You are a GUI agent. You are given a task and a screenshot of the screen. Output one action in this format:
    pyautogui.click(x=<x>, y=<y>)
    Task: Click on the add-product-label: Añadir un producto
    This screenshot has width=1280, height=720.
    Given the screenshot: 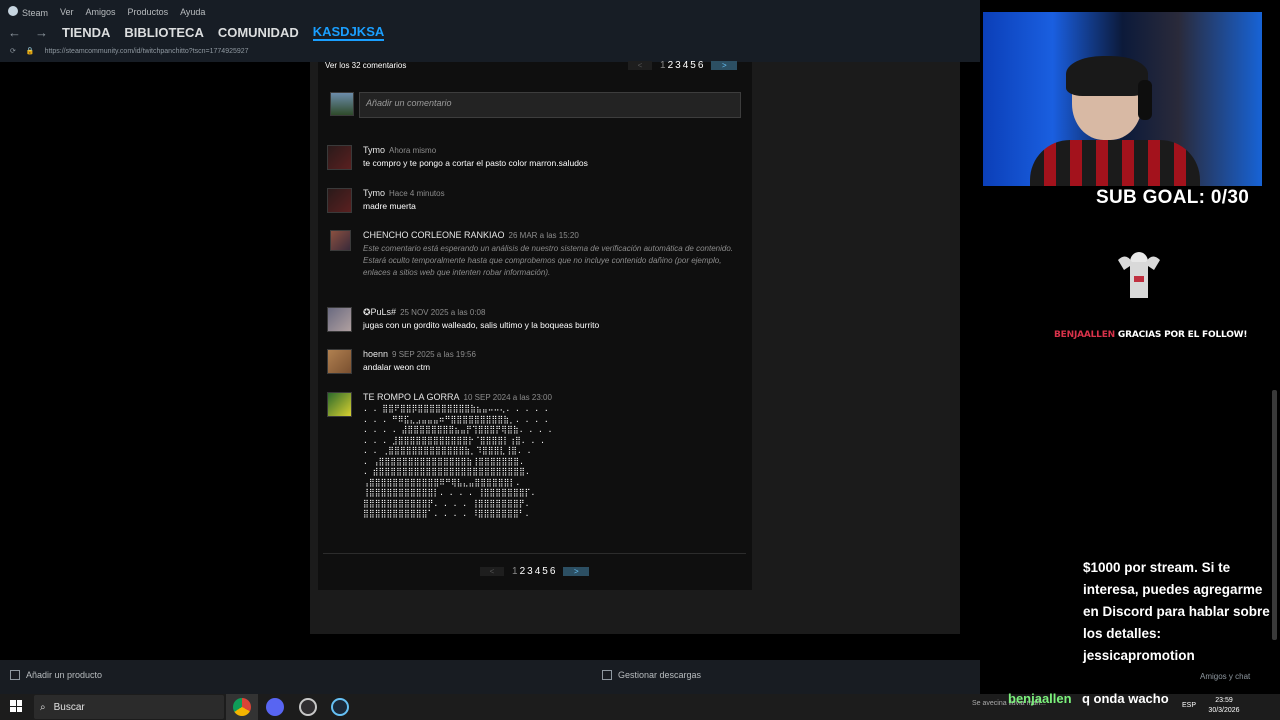 What is the action you would take?
    pyautogui.click(x=64, y=675)
    